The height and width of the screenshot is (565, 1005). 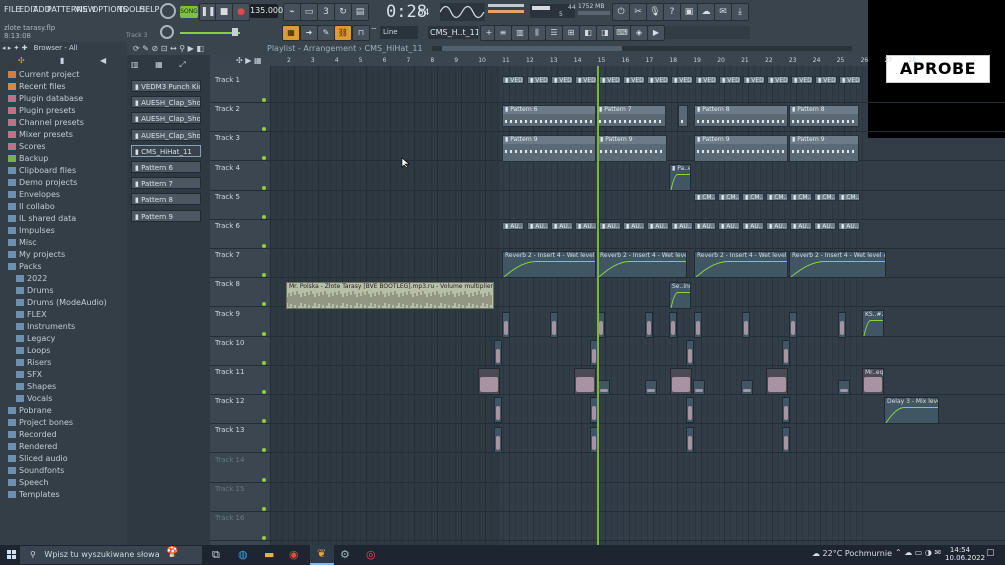 I want to click on browser-item: Templates, so click(x=34, y=496).